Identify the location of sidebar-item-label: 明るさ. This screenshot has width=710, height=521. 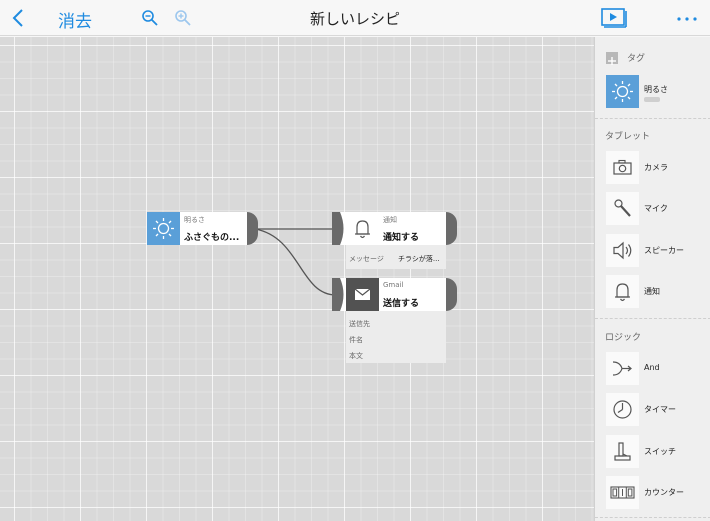
(656, 89).